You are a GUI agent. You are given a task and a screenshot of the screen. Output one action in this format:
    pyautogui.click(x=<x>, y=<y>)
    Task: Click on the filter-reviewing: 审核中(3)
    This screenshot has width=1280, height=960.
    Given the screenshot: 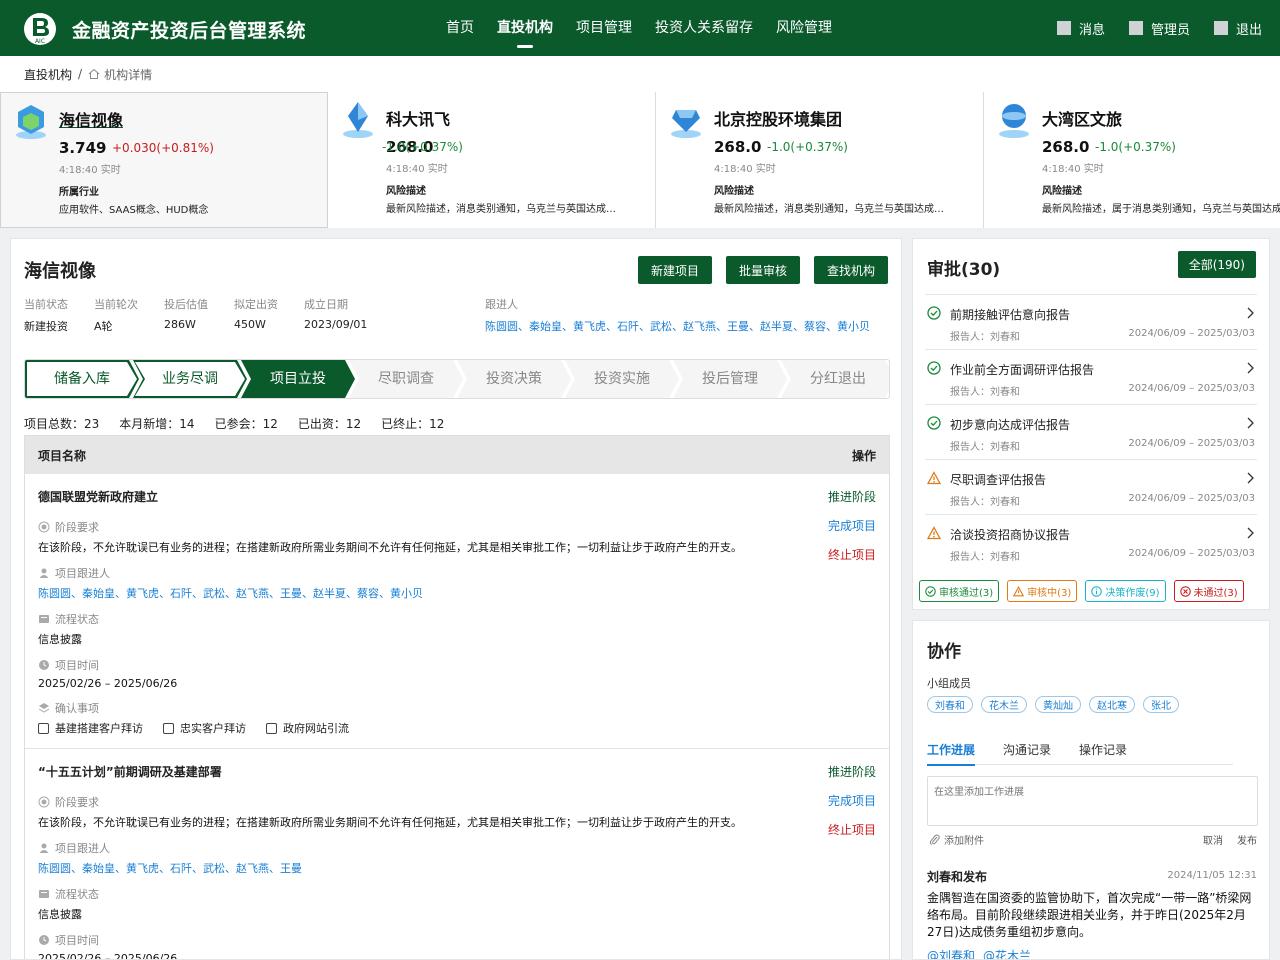 What is the action you would take?
    pyautogui.click(x=1042, y=591)
    